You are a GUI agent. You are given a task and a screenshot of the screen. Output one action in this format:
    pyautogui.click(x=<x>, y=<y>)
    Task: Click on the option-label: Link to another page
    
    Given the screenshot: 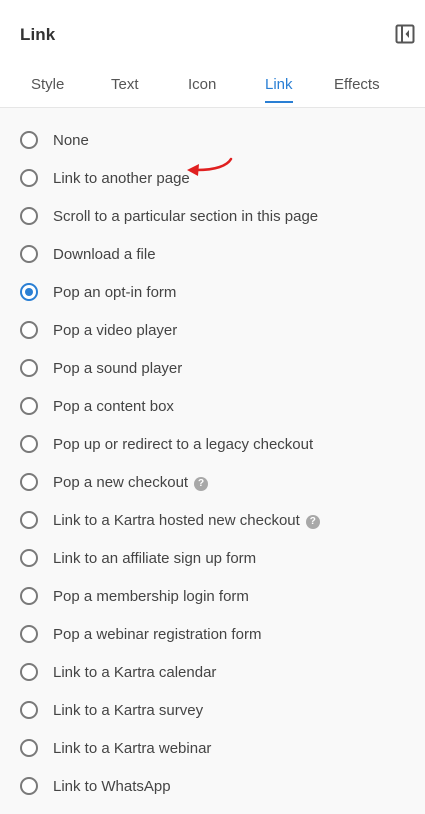 What is the action you would take?
    pyautogui.click(x=121, y=178)
    